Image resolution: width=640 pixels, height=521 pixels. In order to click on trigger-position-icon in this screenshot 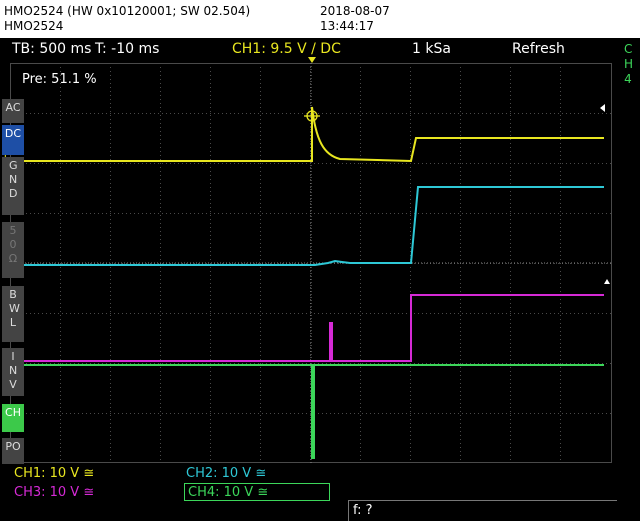, I will do `click(312, 60)`.